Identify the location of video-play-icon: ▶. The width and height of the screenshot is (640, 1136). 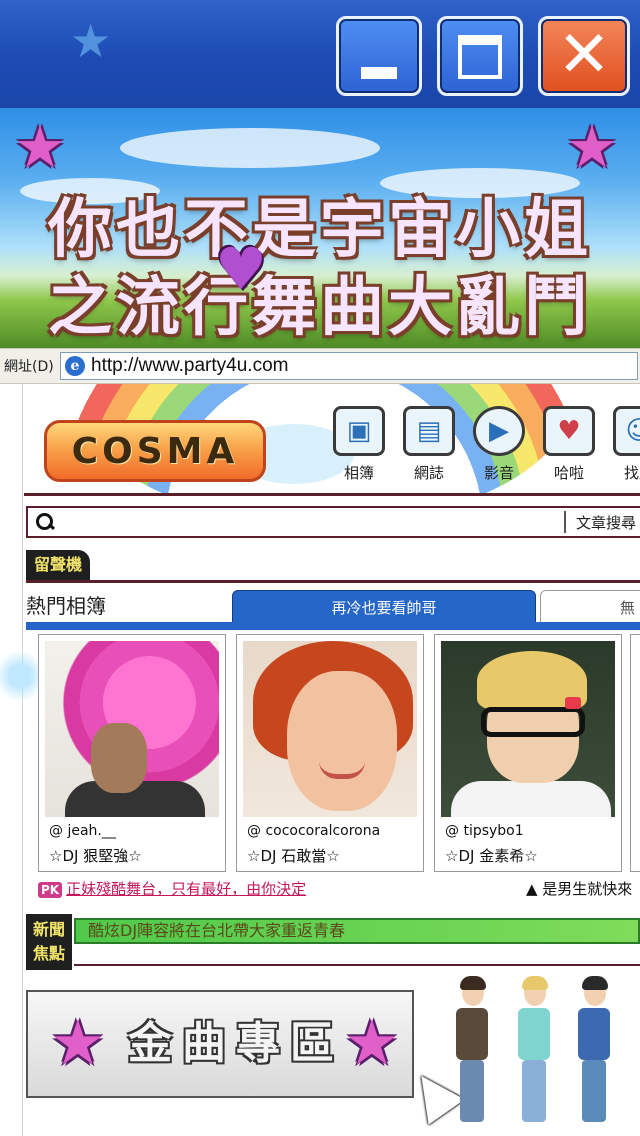
(499, 431).